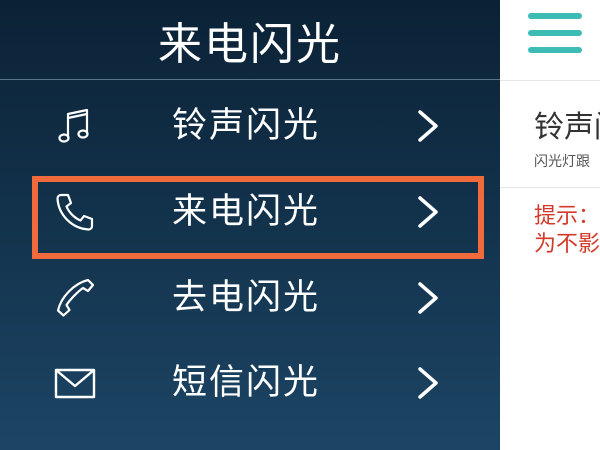 The height and width of the screenshot is (450, 600). Describe the element at coordinates (246, 383) in the screenshot. I see `menu-item-label: 短信闪光` at that location.